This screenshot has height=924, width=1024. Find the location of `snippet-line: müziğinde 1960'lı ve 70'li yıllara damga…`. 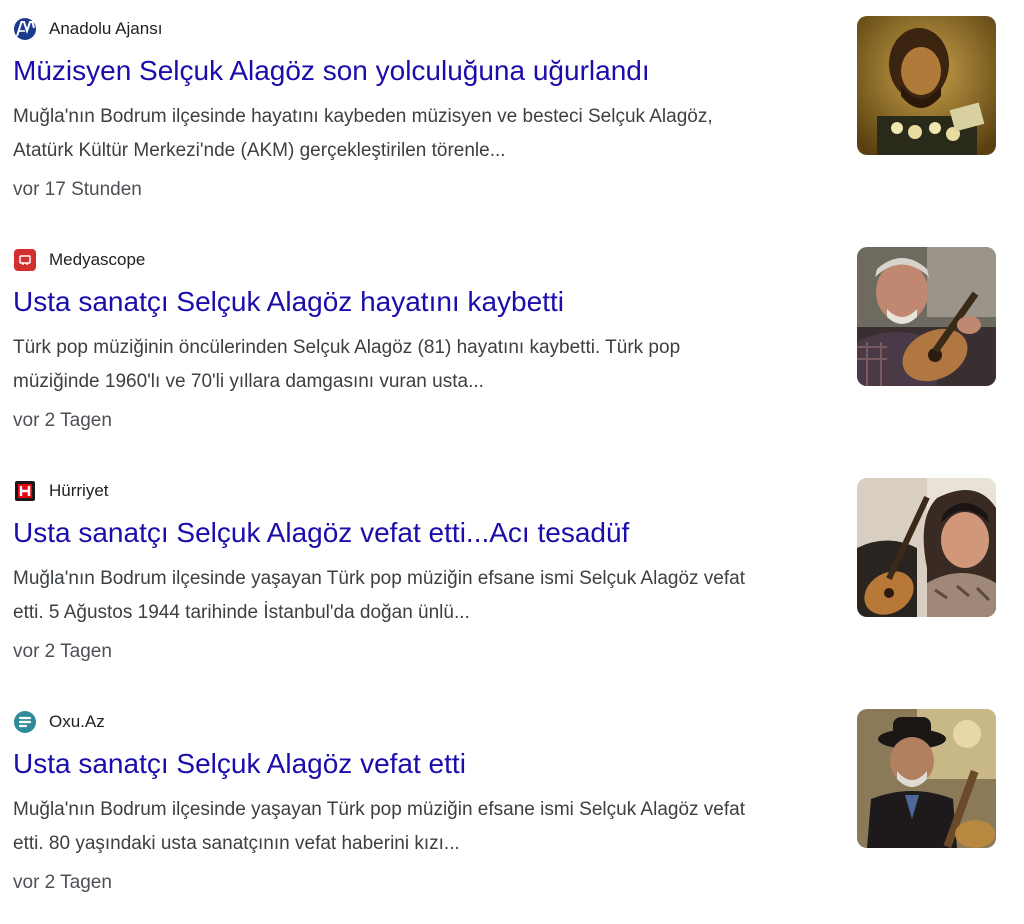

snippet-line: müziğinde 1960'lı ve 70'li yıllara damga… is located at coordinates (248, 381).